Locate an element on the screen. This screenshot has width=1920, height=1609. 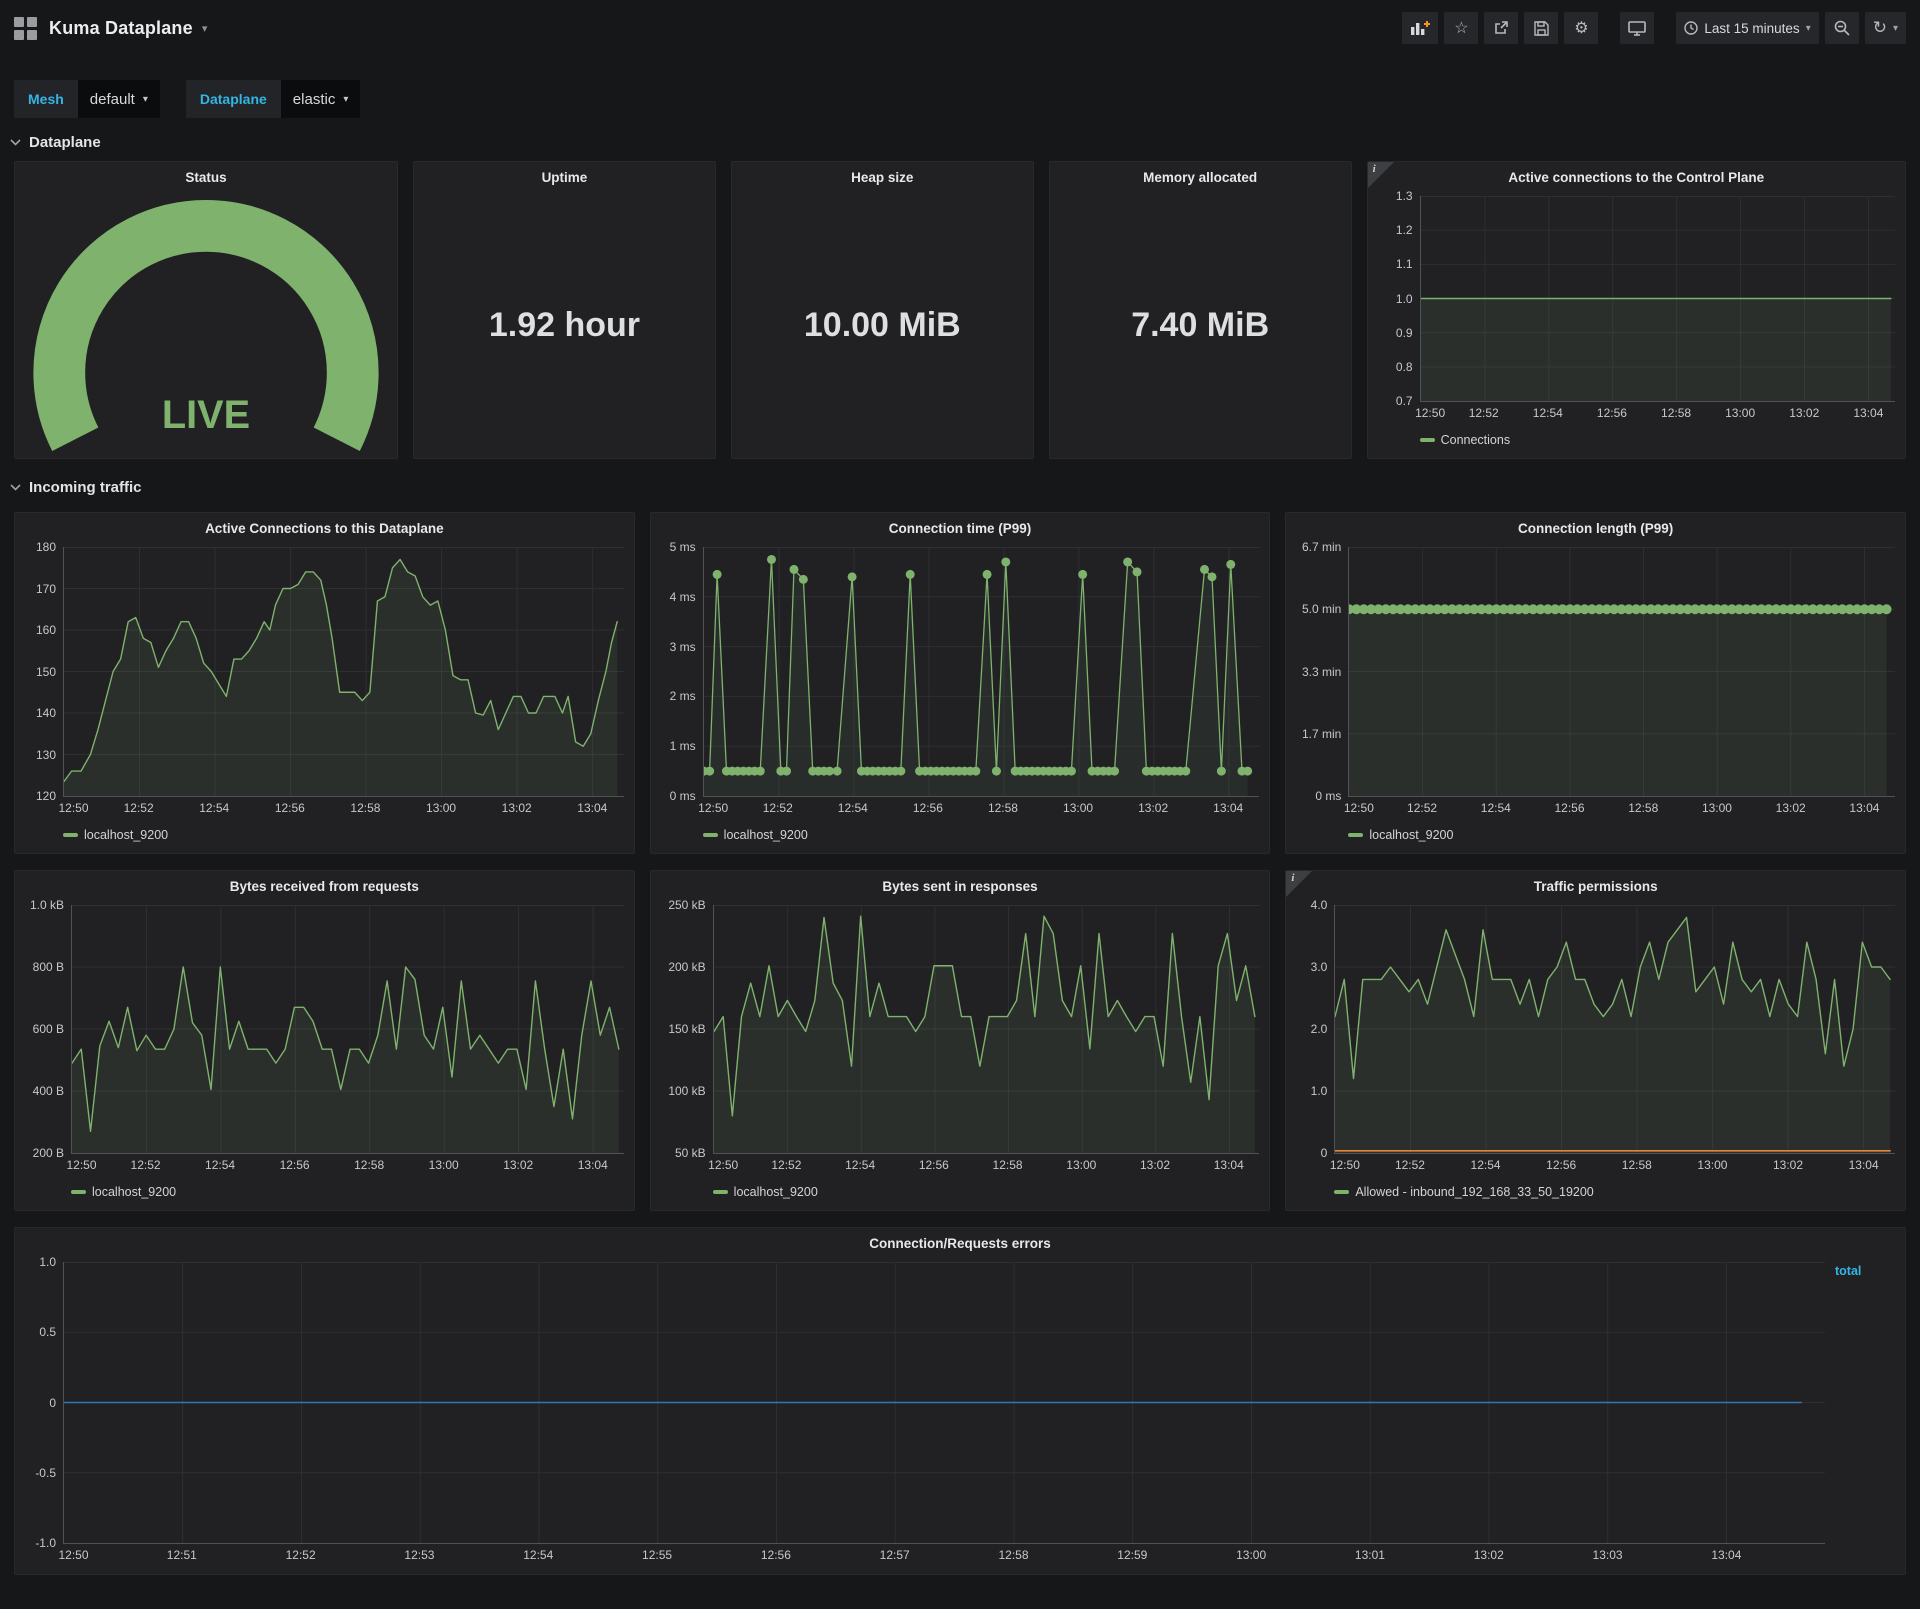
dashboard-title: Kuma Dataplane ▾ is located at coordinates (128, 28).